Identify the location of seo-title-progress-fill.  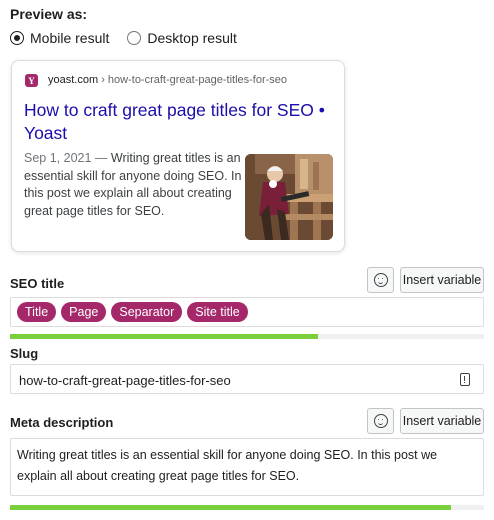
(164, 336).